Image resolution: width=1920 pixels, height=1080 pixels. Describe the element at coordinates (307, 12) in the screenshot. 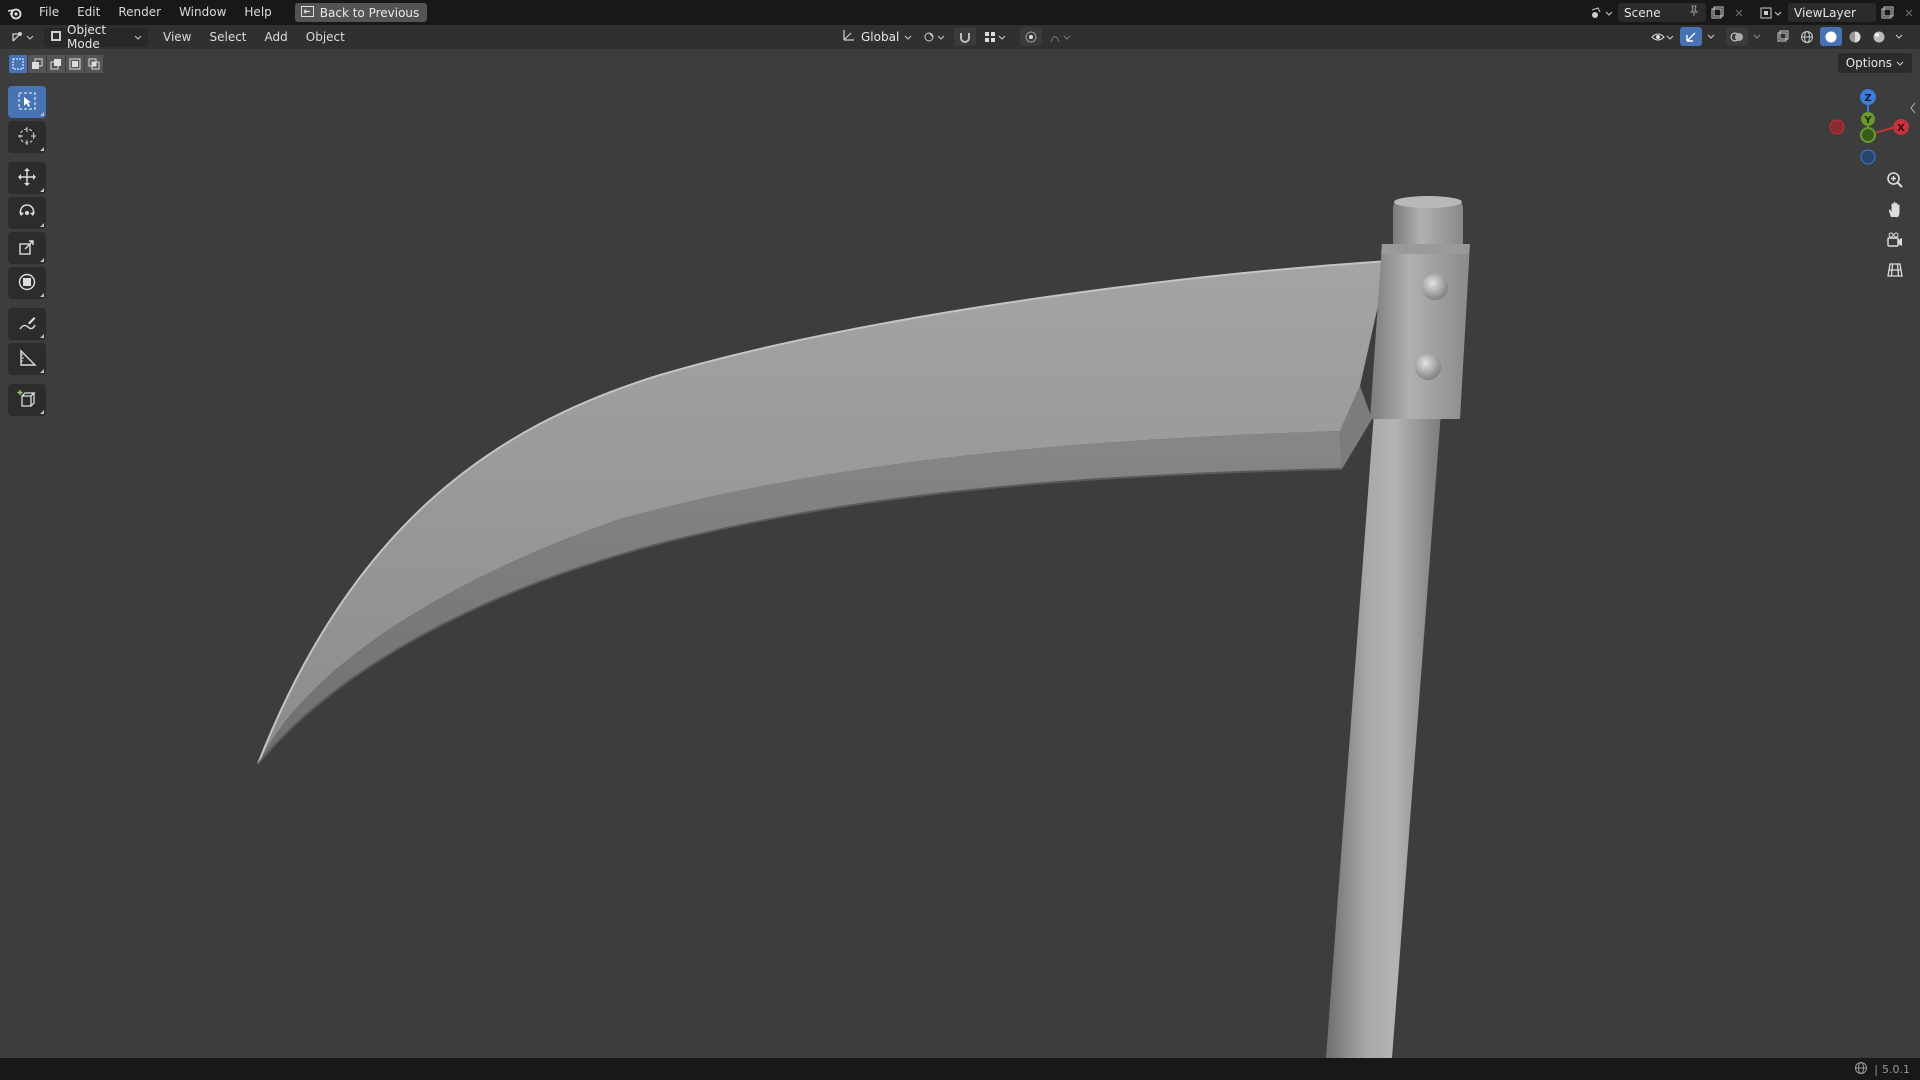

I see `back-icon` at that location.